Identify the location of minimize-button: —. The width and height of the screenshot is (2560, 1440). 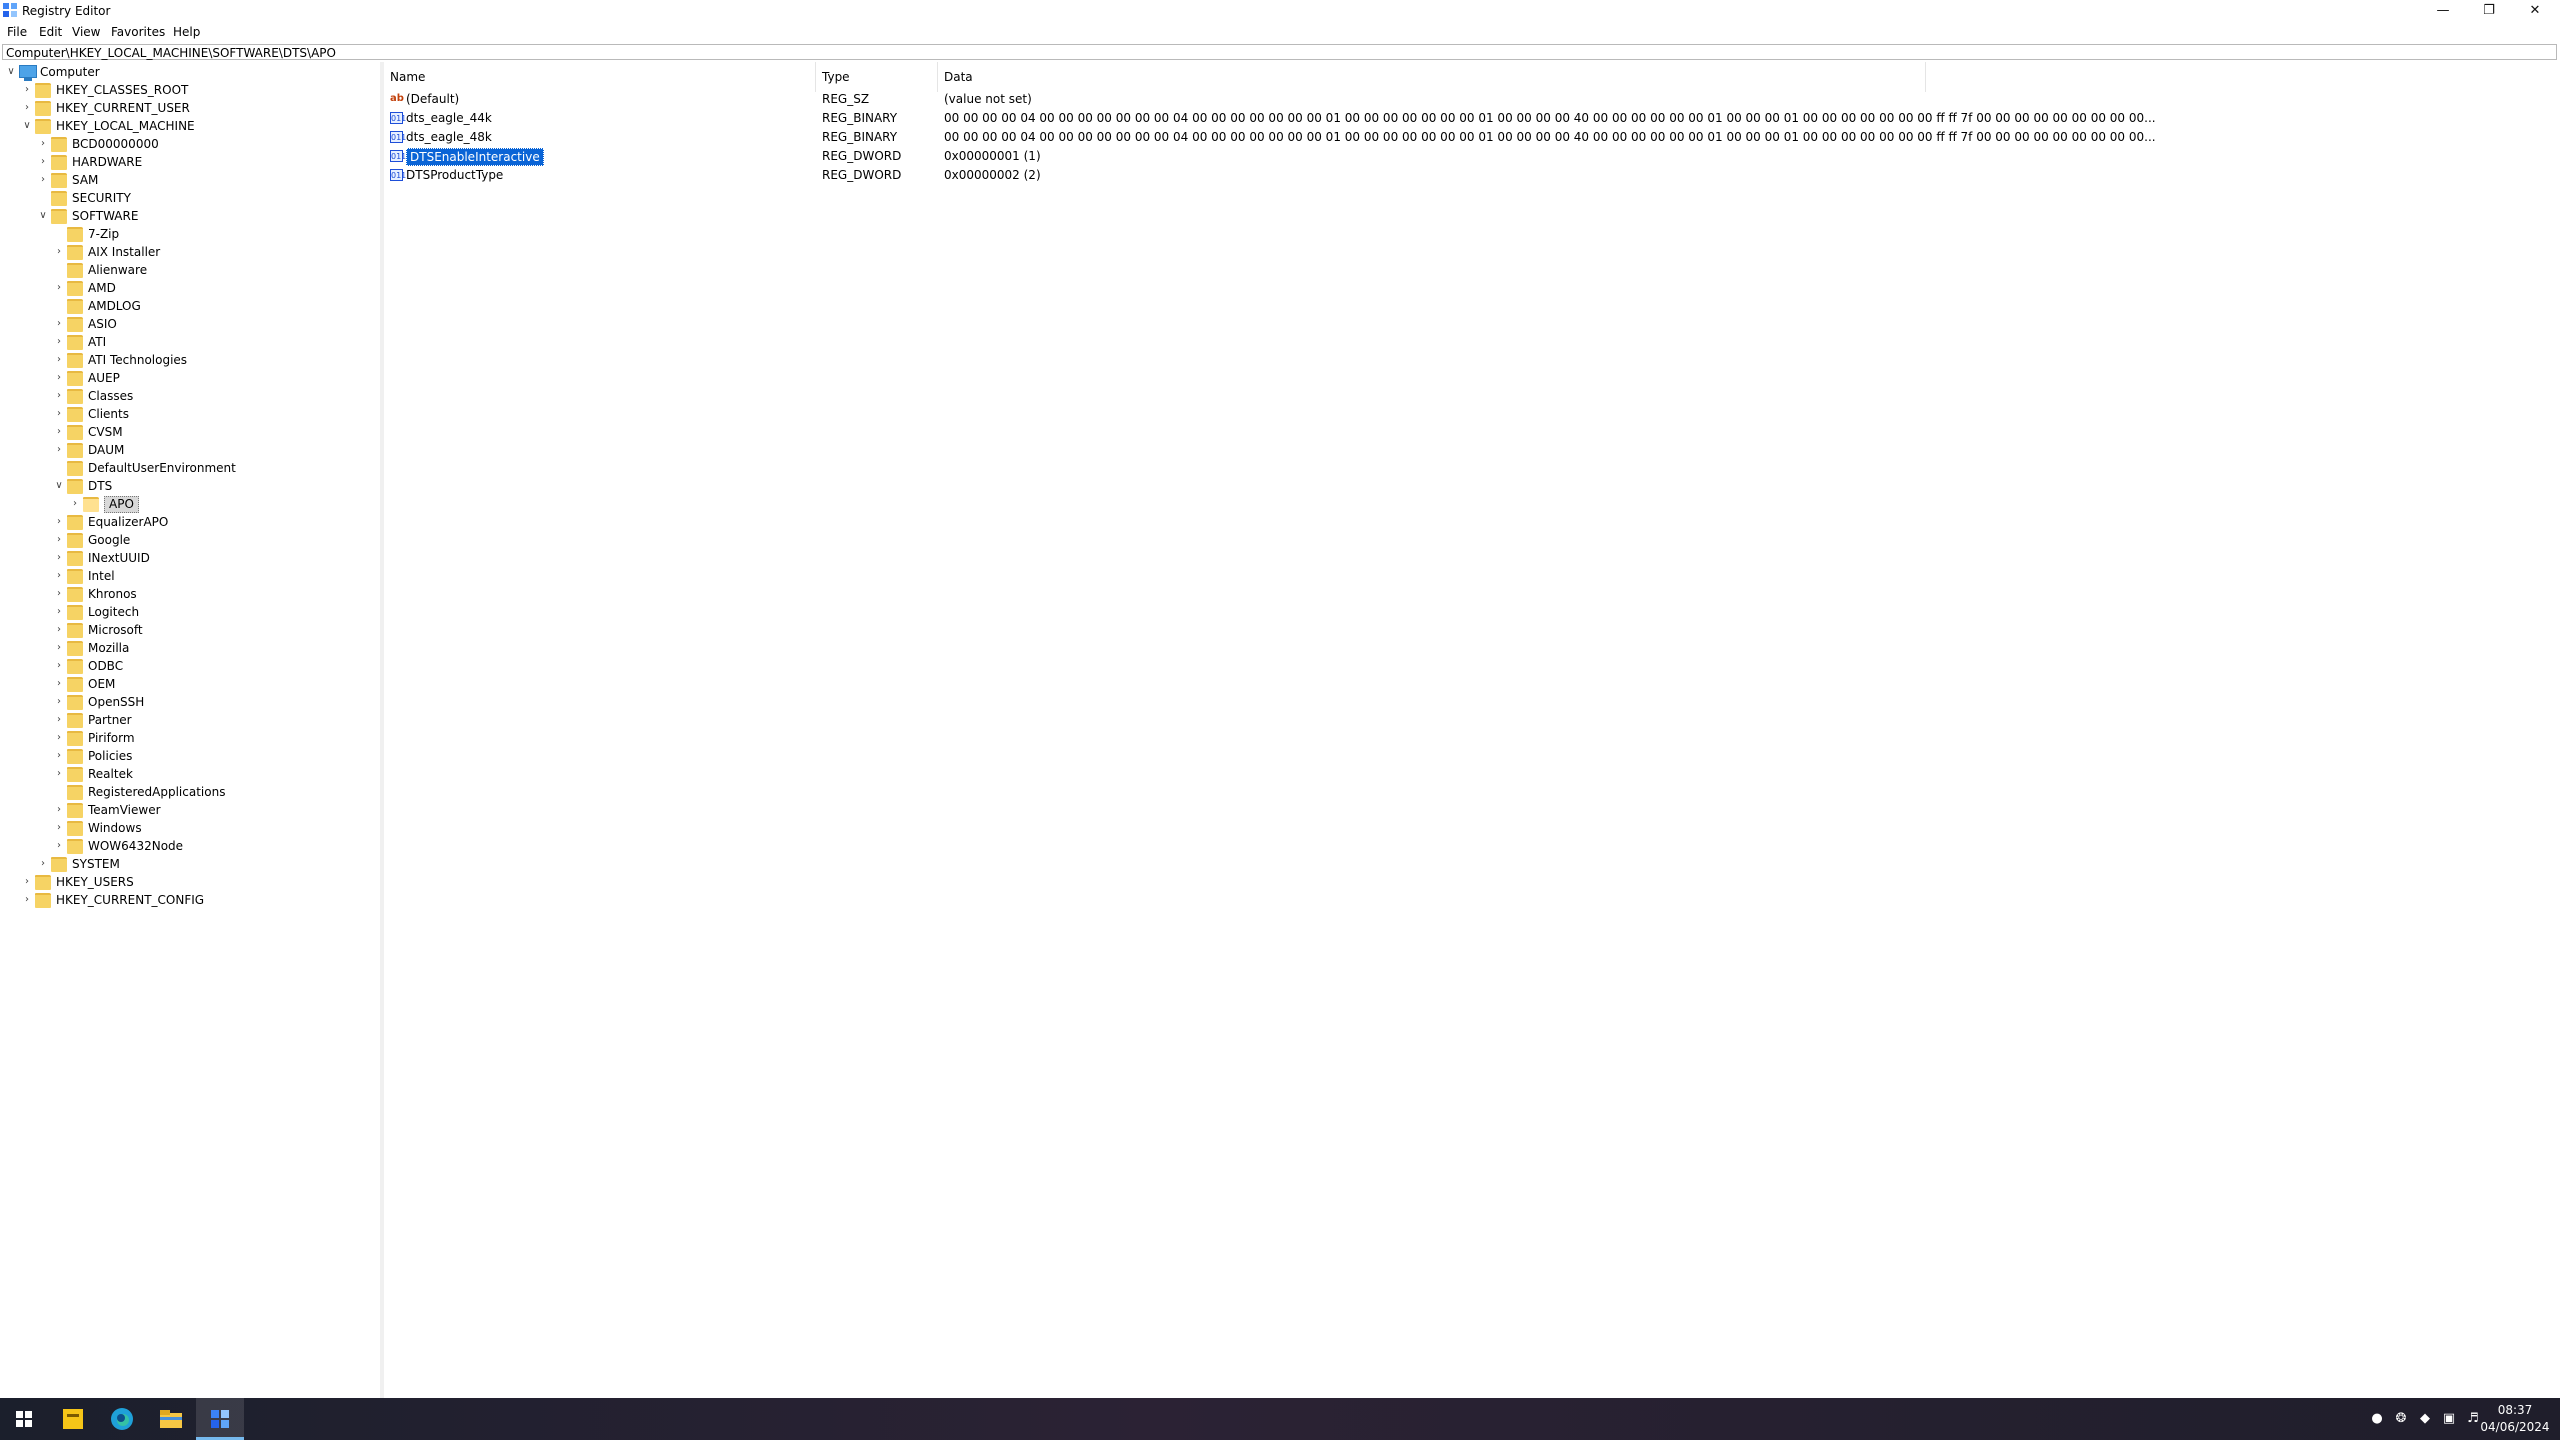
(2443, 11).